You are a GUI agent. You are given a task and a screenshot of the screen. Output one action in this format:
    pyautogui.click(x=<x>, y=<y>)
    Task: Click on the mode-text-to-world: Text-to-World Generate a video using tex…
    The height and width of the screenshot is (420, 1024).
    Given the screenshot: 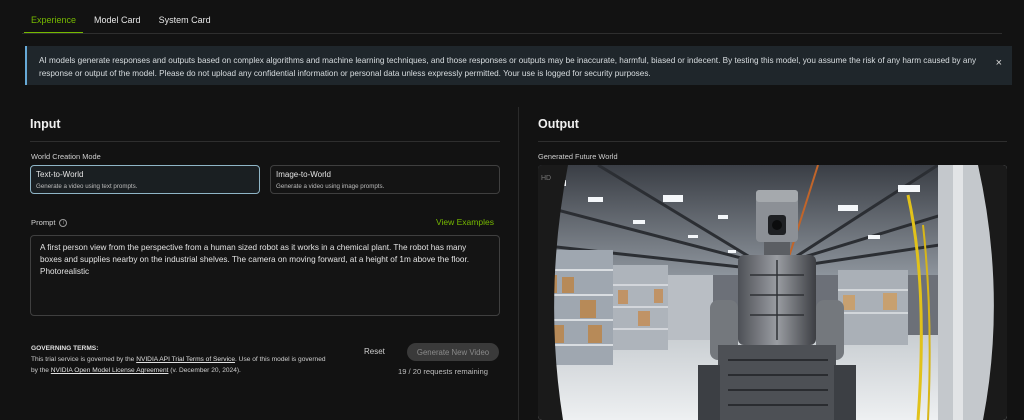 What is the action you would take?
    pyautogui.click(x=145, y=179)
    